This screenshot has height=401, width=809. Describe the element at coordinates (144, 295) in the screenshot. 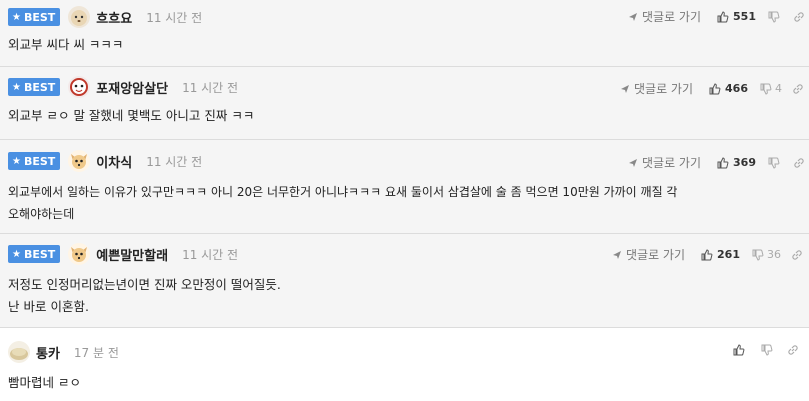

I see `comment-body: 저정도 인정머리없는년이면 진짜 오만정이 떨어질듯. 난 바로 이혼함.` at that location.